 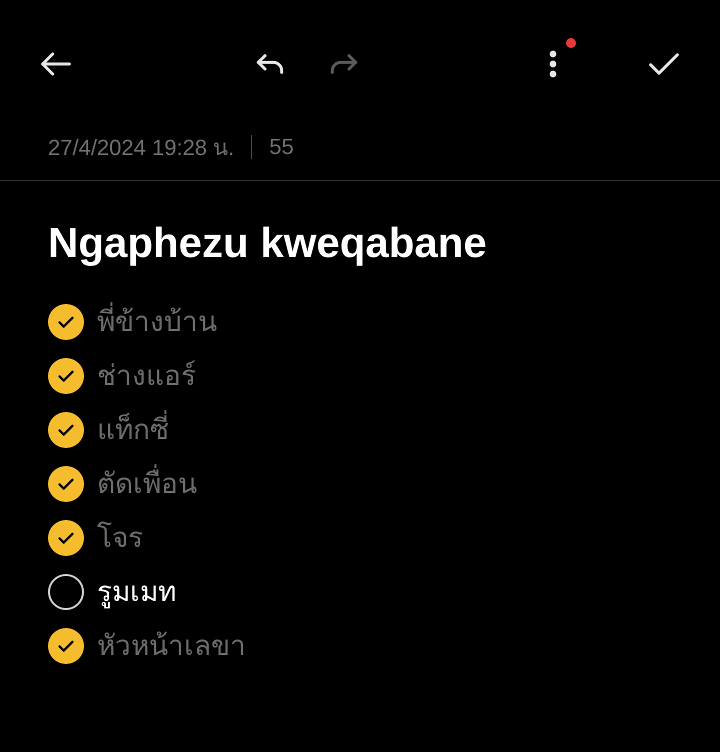 What do you see at coordinates (157, 322) in the screenshot?
I see `checklist-item-text: พี่ข้างบ้าน` at bounding box center [157, 322].